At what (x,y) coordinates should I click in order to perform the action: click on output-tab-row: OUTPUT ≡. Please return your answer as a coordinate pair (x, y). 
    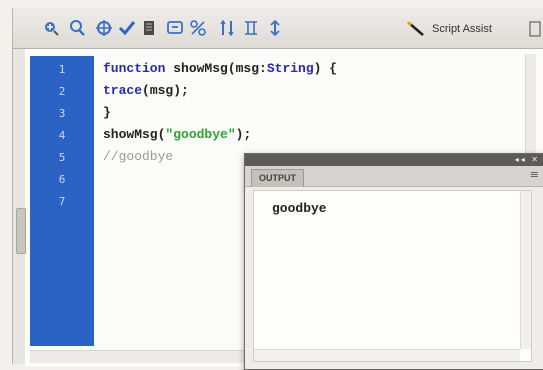
    Looking at the image, I should click on (394, 176).